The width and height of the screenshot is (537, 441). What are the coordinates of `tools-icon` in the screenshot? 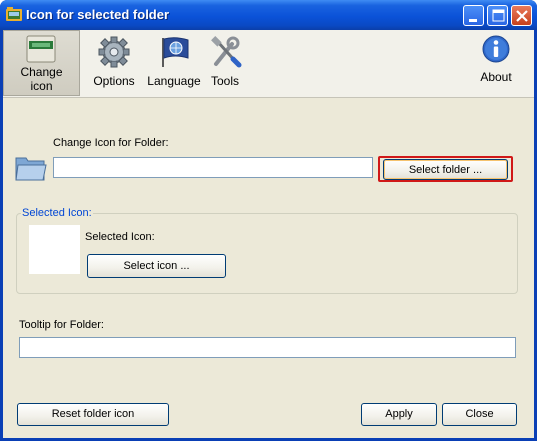 It's located at (226, 52).